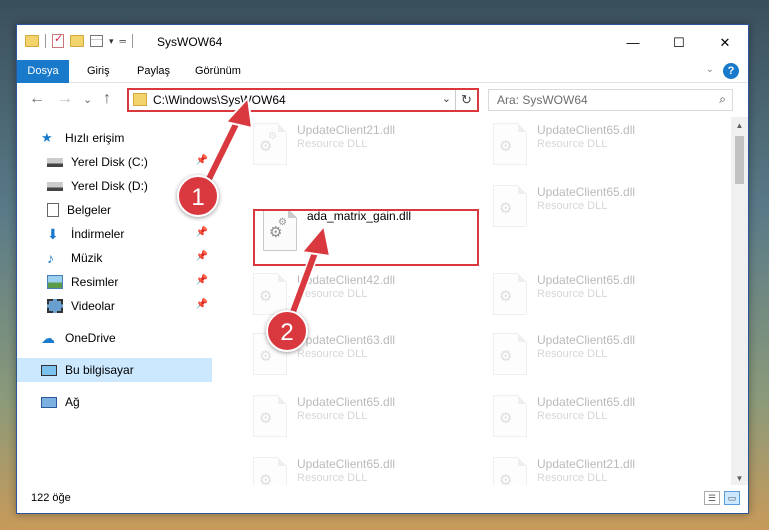  I want to click on address-dropdown-icon: ⌄, so click(446, 98).